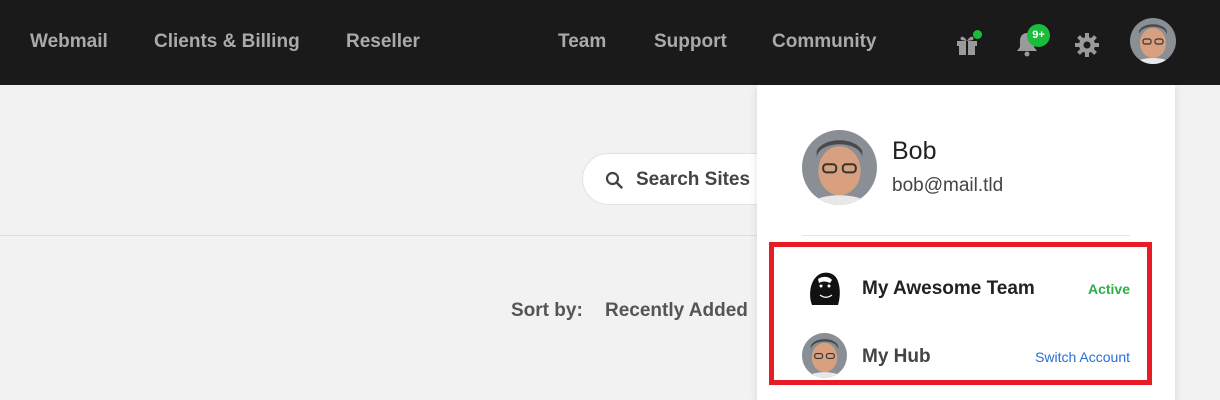 This screenshot has width=1220, height=400. Describe the element at coordinates (1082, 357) in the screenshot. I see `switch-account-link: Switch Account` at that location.